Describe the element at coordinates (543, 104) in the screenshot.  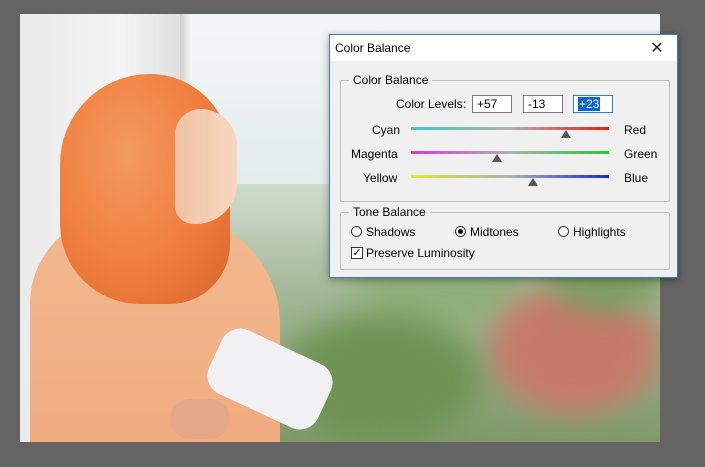
I see `color-level-magenta-green-input: -13` at that location.